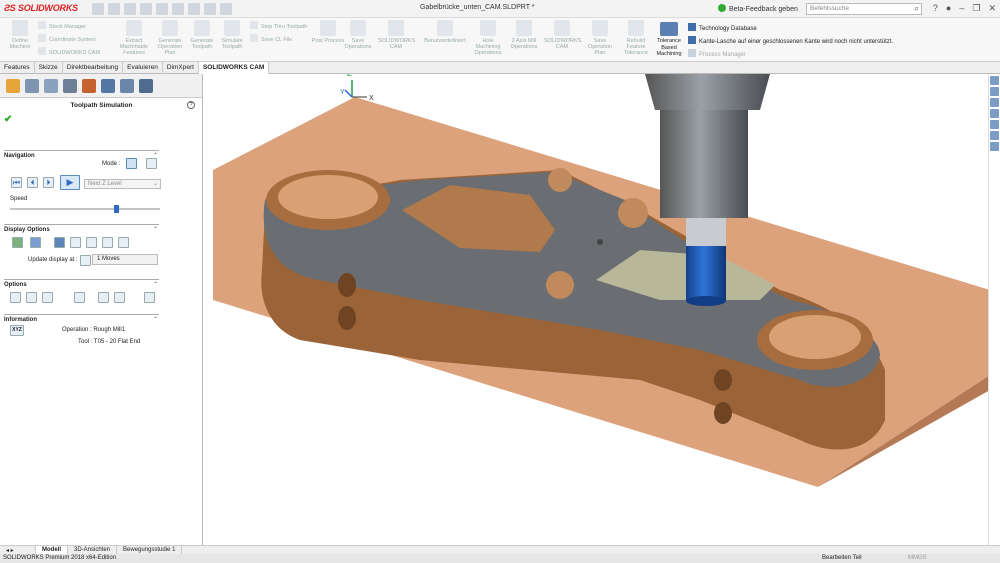 The height and width of the screenshot is (563, 1000). What do you see at coordinates (32, 85) in the screenshot?
I see `property-manager-icon` at bounding box center [32, 85].